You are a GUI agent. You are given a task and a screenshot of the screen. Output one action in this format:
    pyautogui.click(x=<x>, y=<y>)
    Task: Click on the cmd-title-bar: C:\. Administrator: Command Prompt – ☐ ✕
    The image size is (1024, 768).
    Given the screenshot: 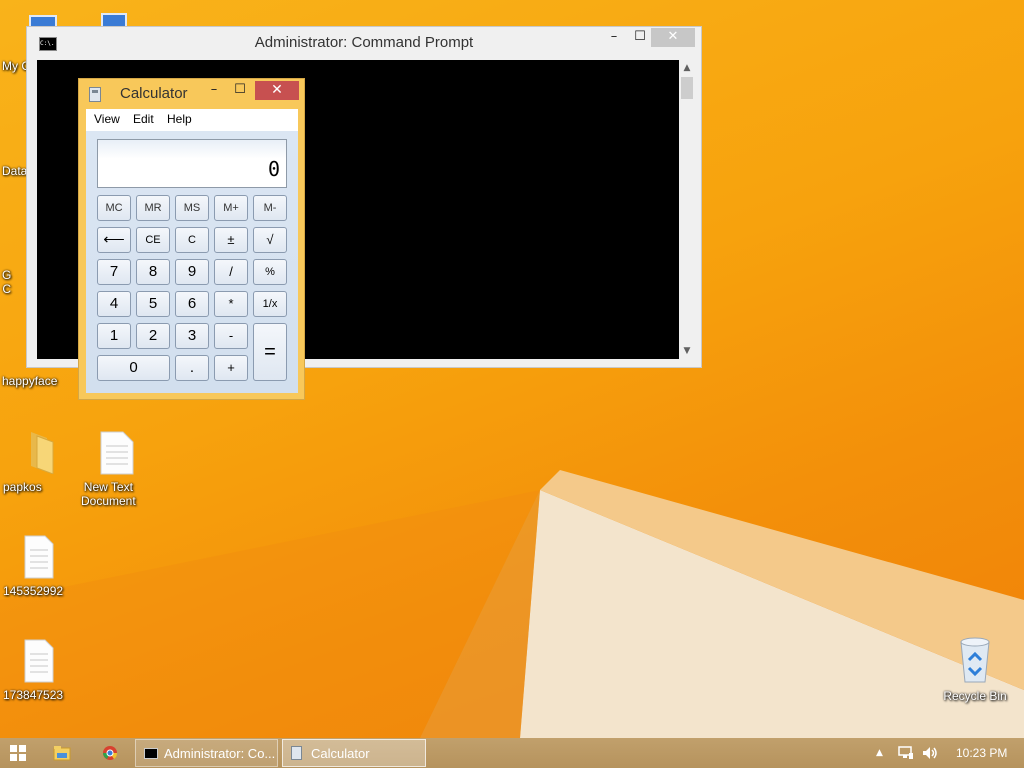 What is the action you would take?
    pyautogui.click(x=364, y=42)
    